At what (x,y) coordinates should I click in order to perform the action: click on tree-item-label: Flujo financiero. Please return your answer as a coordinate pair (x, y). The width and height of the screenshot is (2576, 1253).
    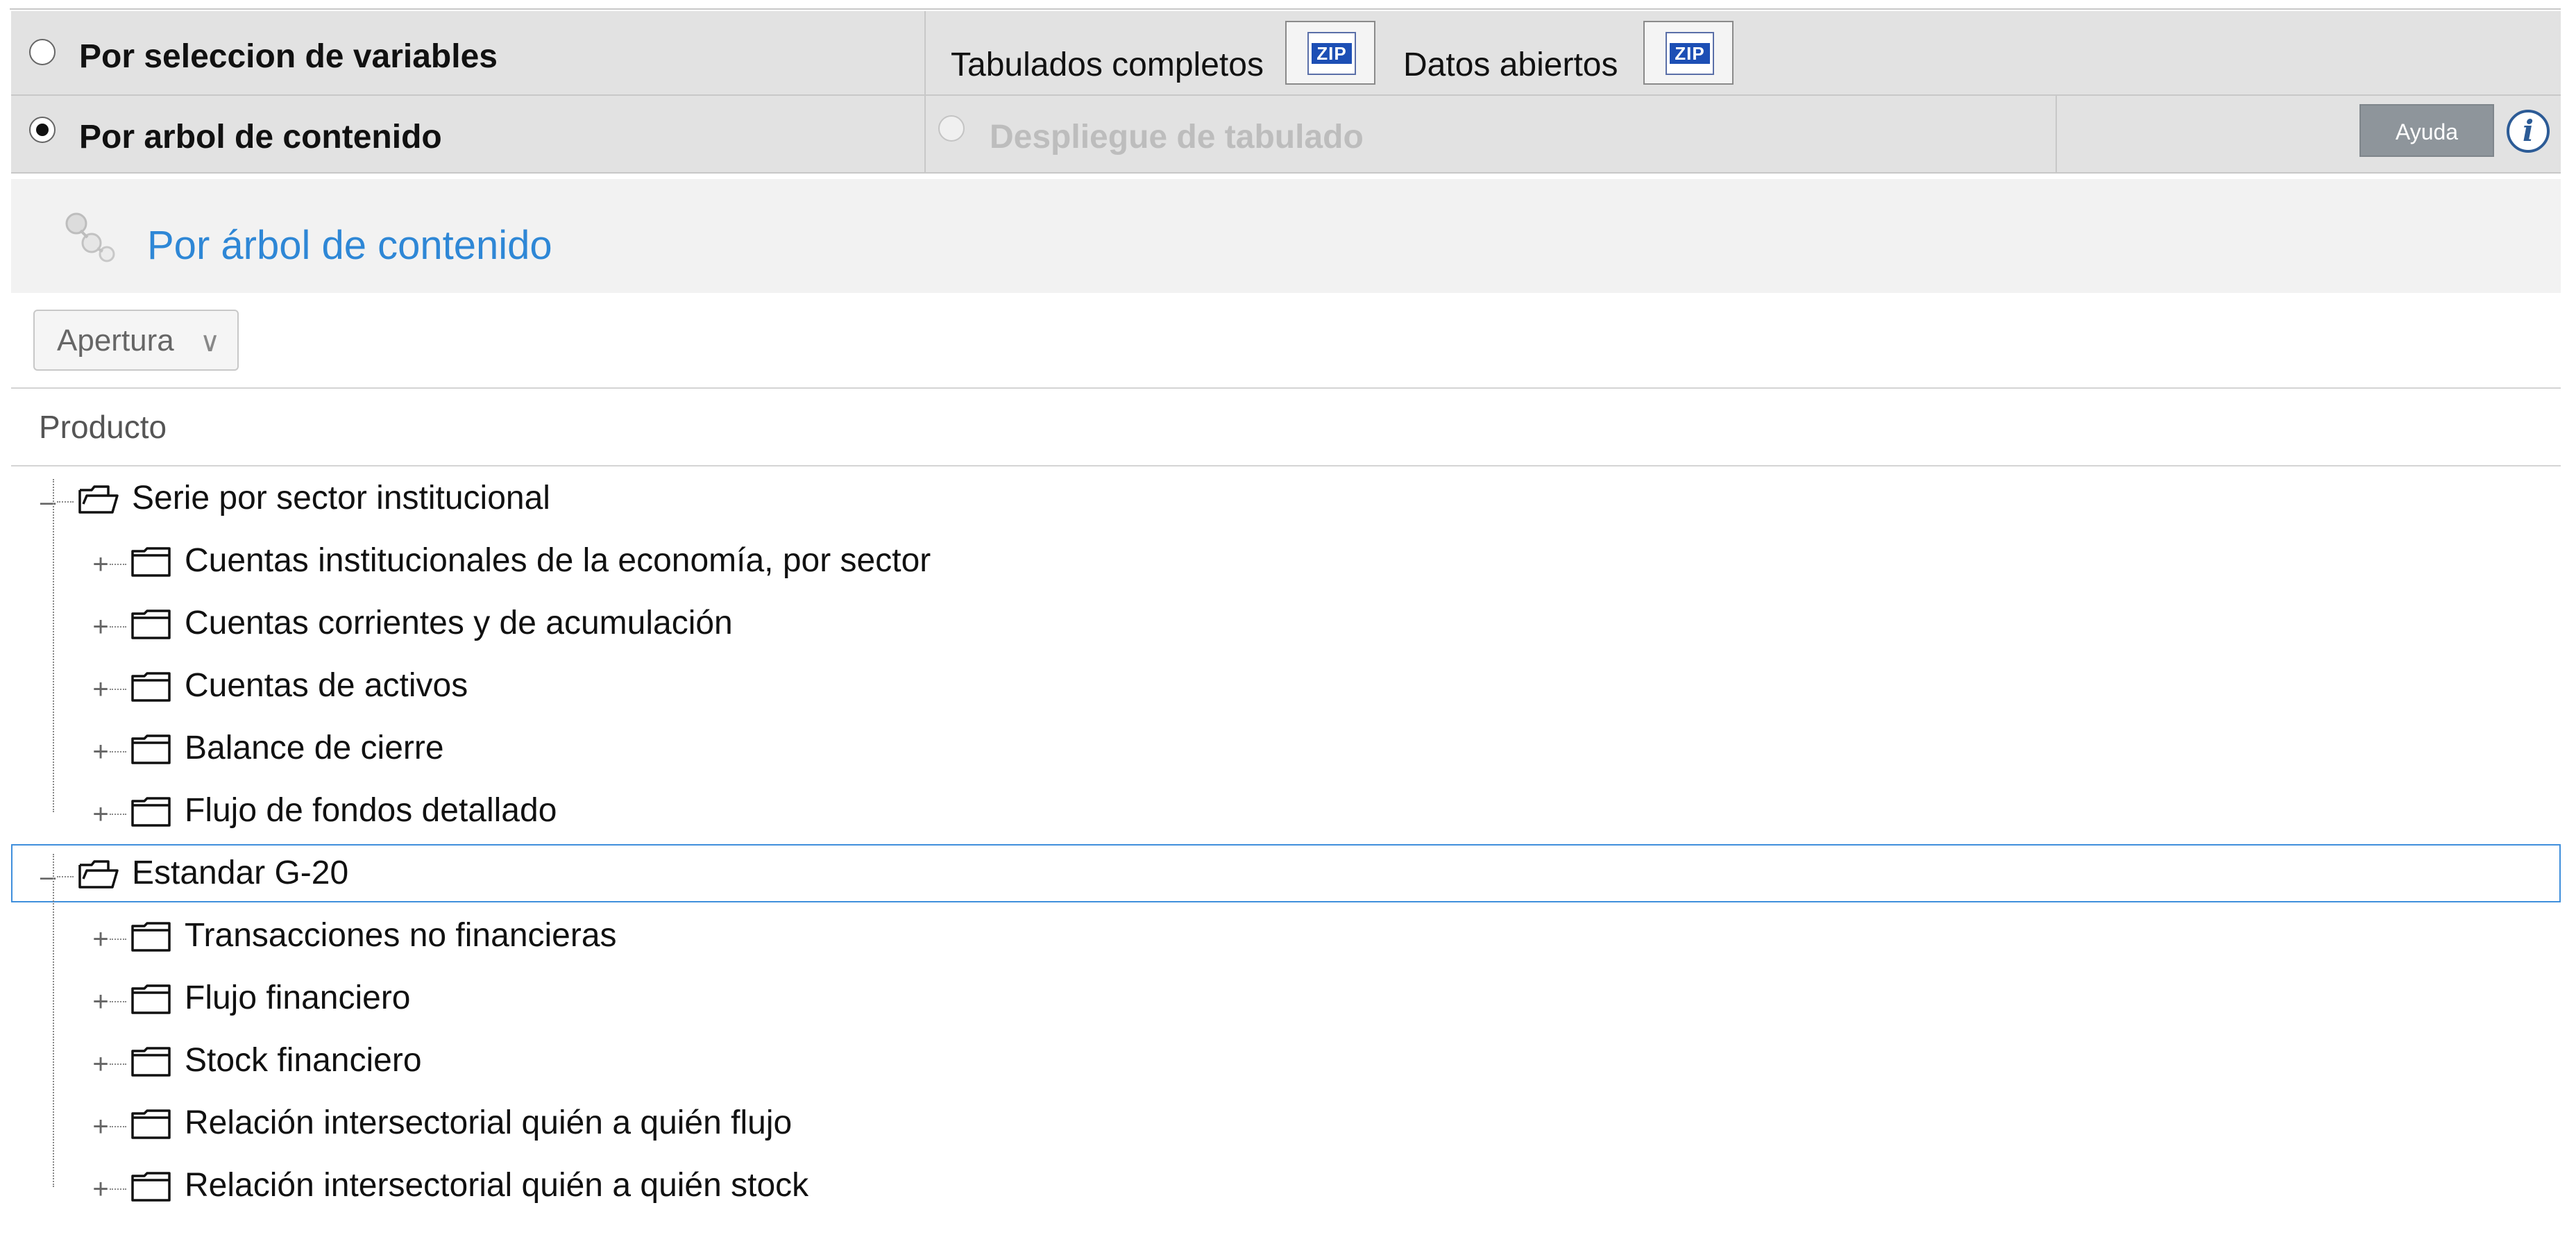
    Looking at the image, I should click on (298, 998).